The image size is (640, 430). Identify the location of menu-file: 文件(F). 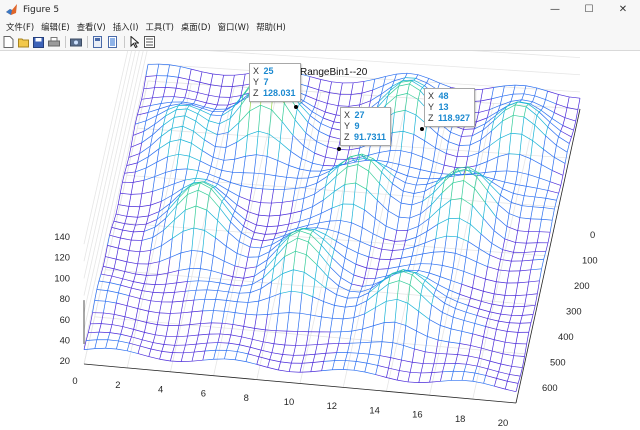
(21, 27).